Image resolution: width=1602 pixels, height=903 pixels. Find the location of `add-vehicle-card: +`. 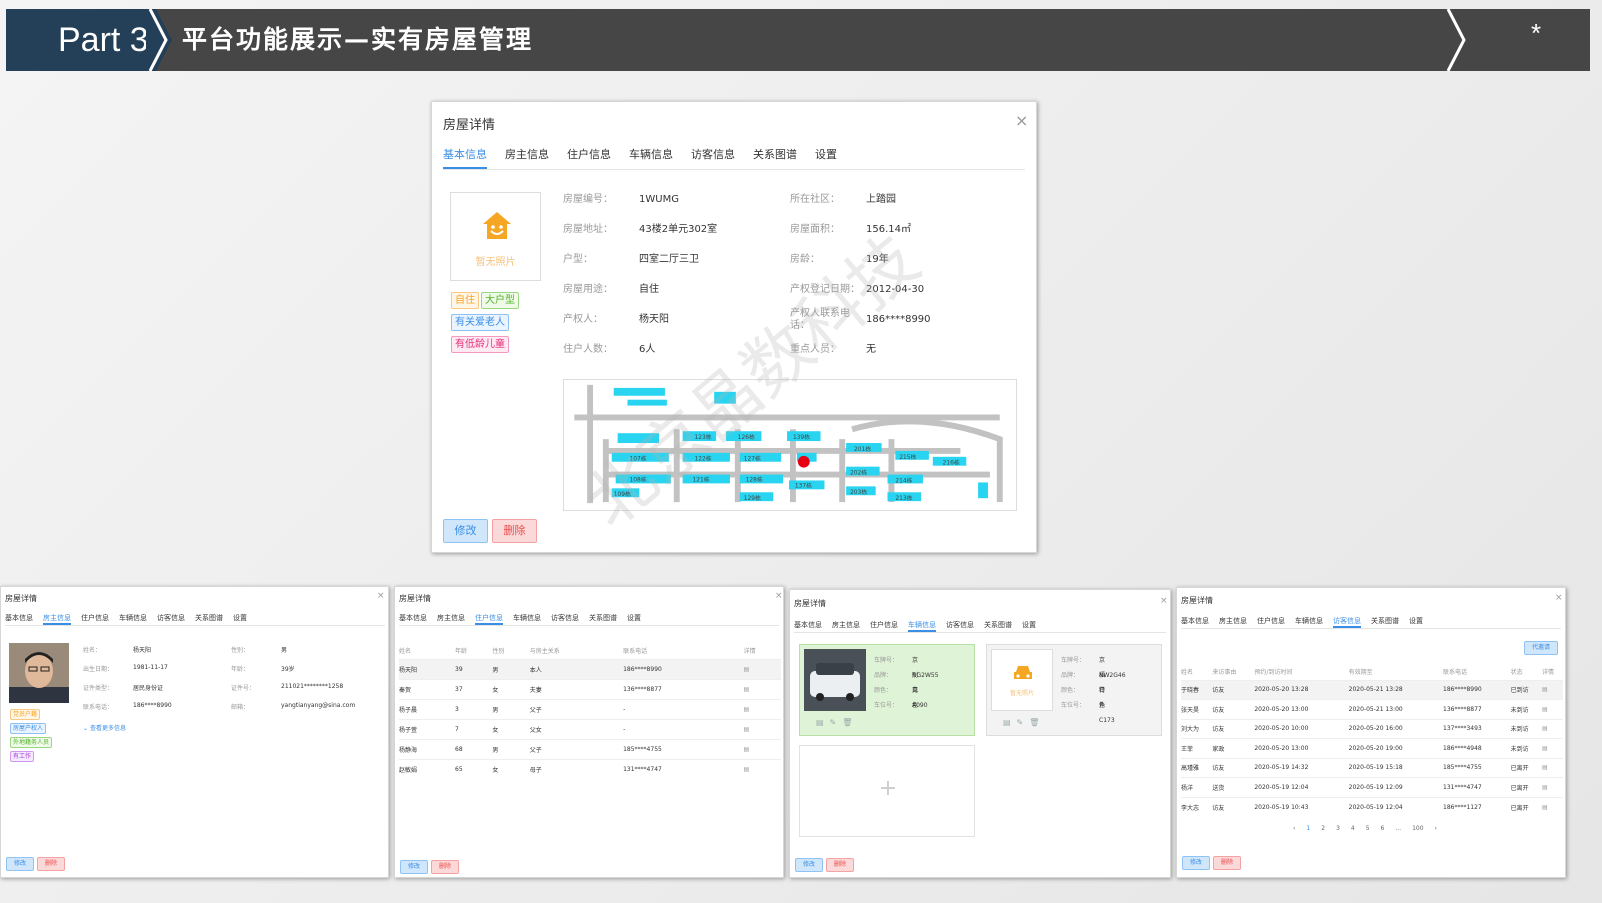

add-vehicle-card: + is located at coordinates (887, 791).